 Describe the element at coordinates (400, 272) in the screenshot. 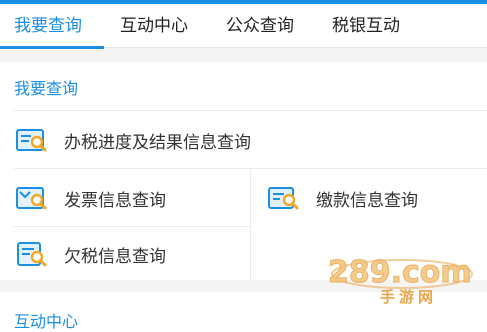

I see `svg-text: 289.com` at that location.